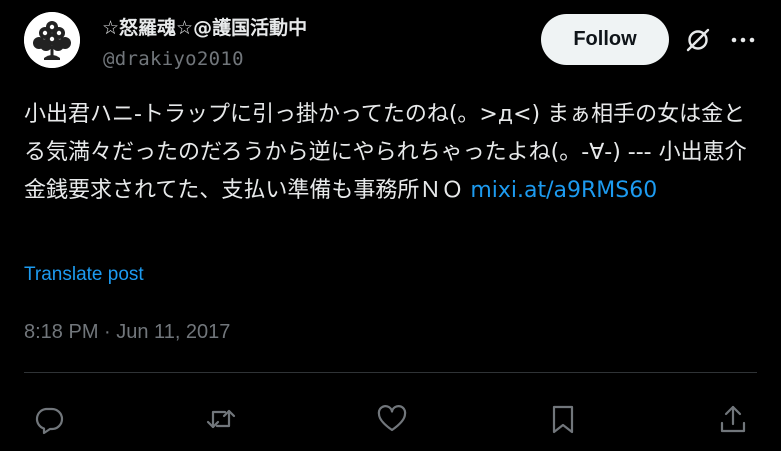 The image size is (781, 451). I want to click on reply-icon, so click(49, 421).